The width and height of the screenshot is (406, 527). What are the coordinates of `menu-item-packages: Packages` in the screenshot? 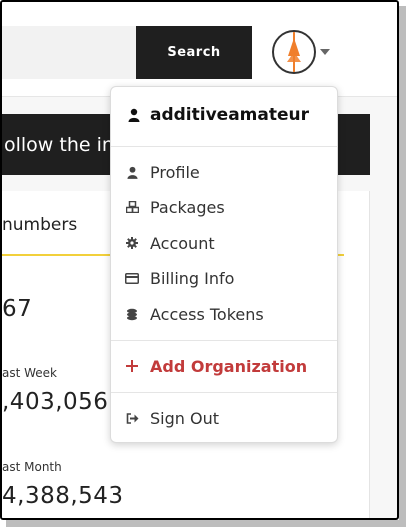 It's located at (225, 207).